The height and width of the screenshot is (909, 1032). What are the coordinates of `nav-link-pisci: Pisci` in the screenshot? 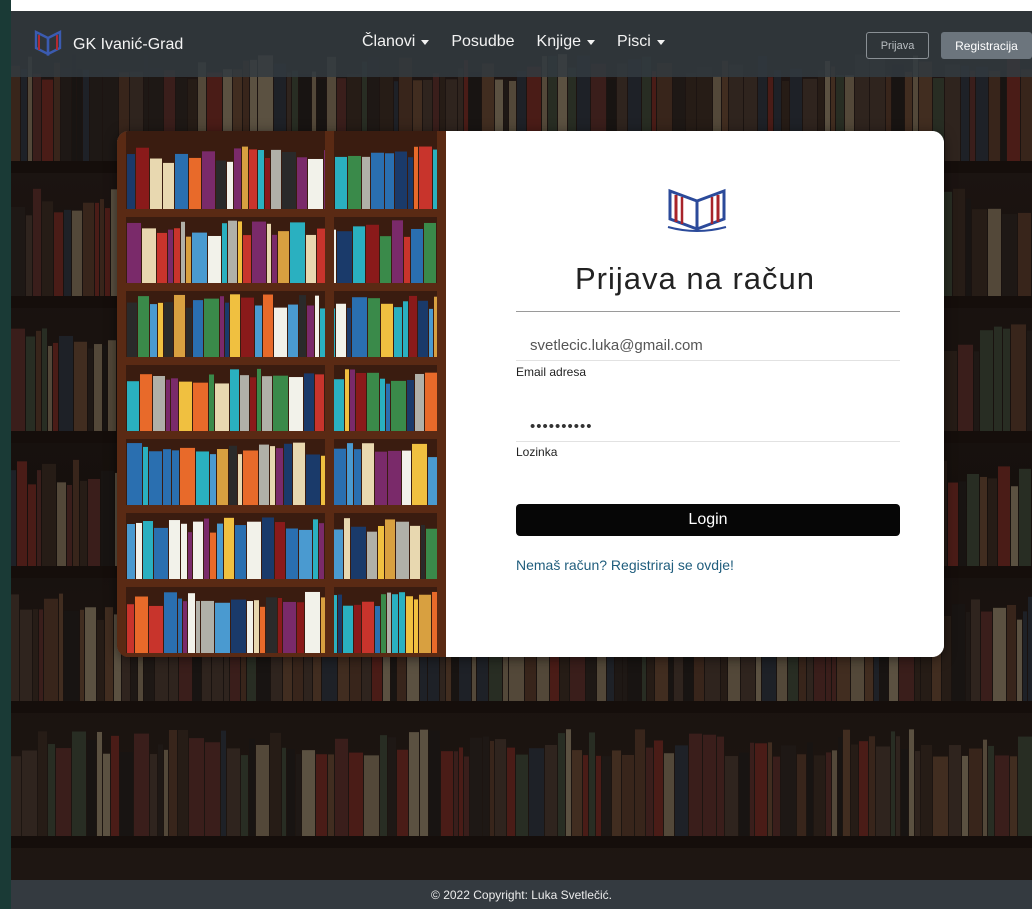 It's located at (641, 42).